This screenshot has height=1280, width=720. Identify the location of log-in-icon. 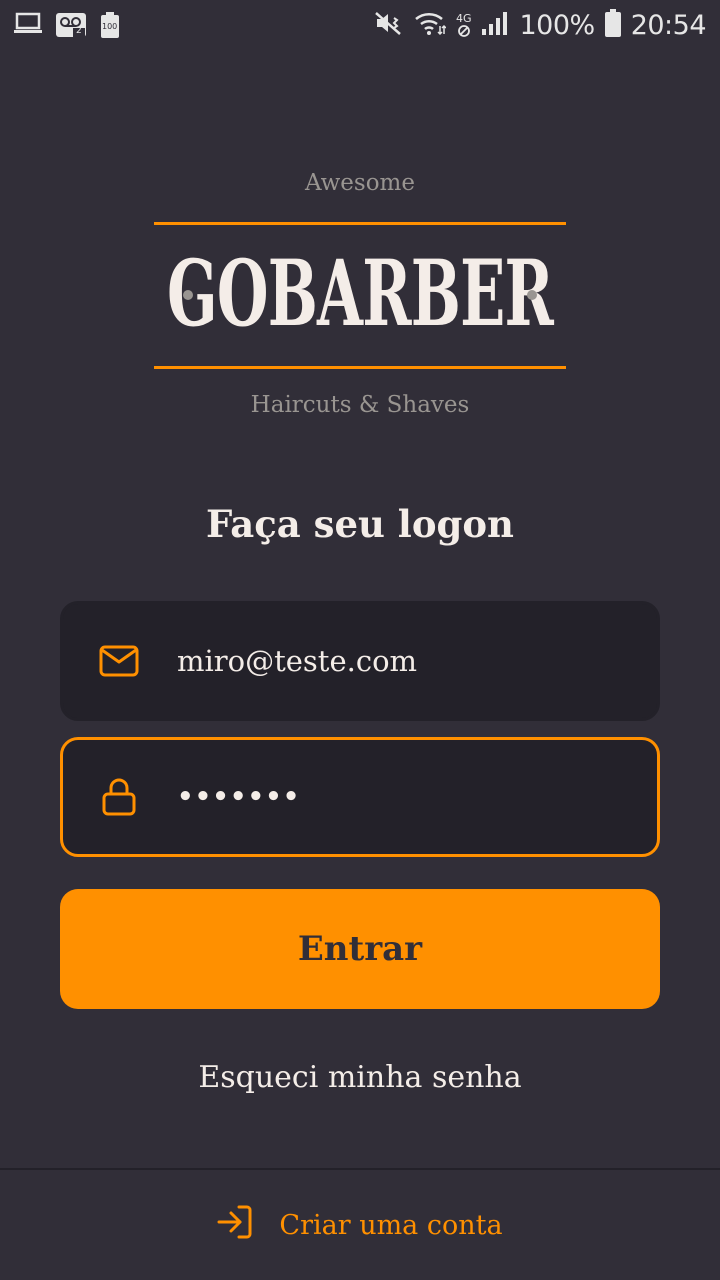
(235, 1225).